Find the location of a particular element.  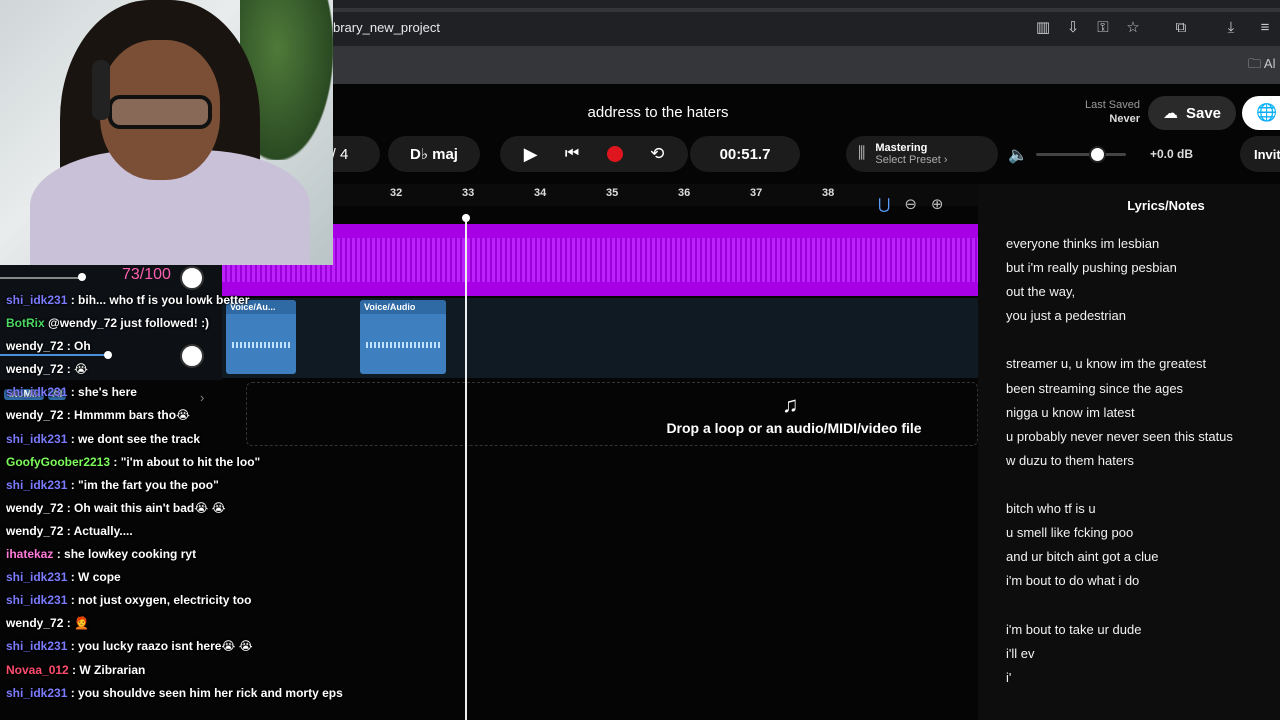

project-title: address to the haters is located at coordinates (658, 112).